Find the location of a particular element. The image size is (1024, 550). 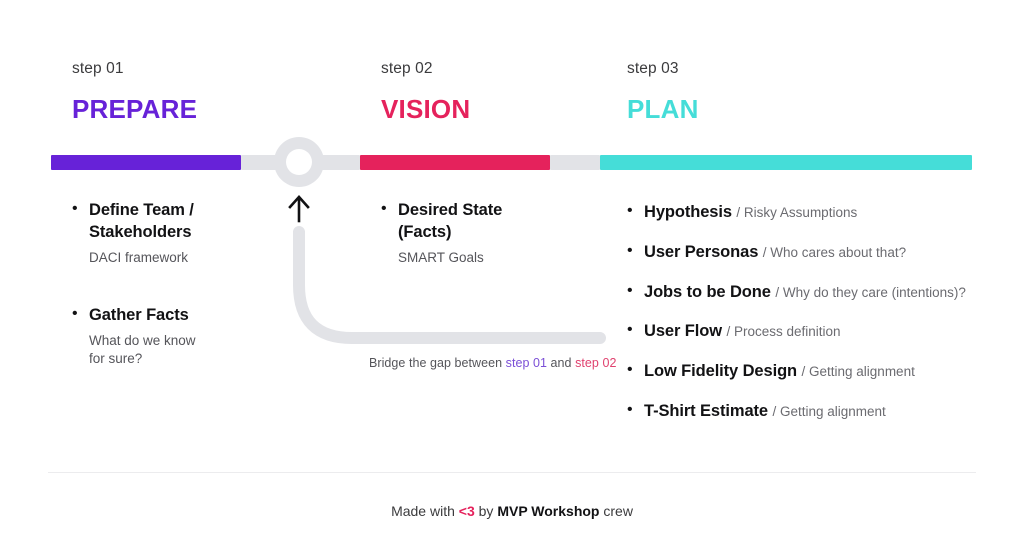

bullet-title: Define Team / is located at coordinates (141, 210).